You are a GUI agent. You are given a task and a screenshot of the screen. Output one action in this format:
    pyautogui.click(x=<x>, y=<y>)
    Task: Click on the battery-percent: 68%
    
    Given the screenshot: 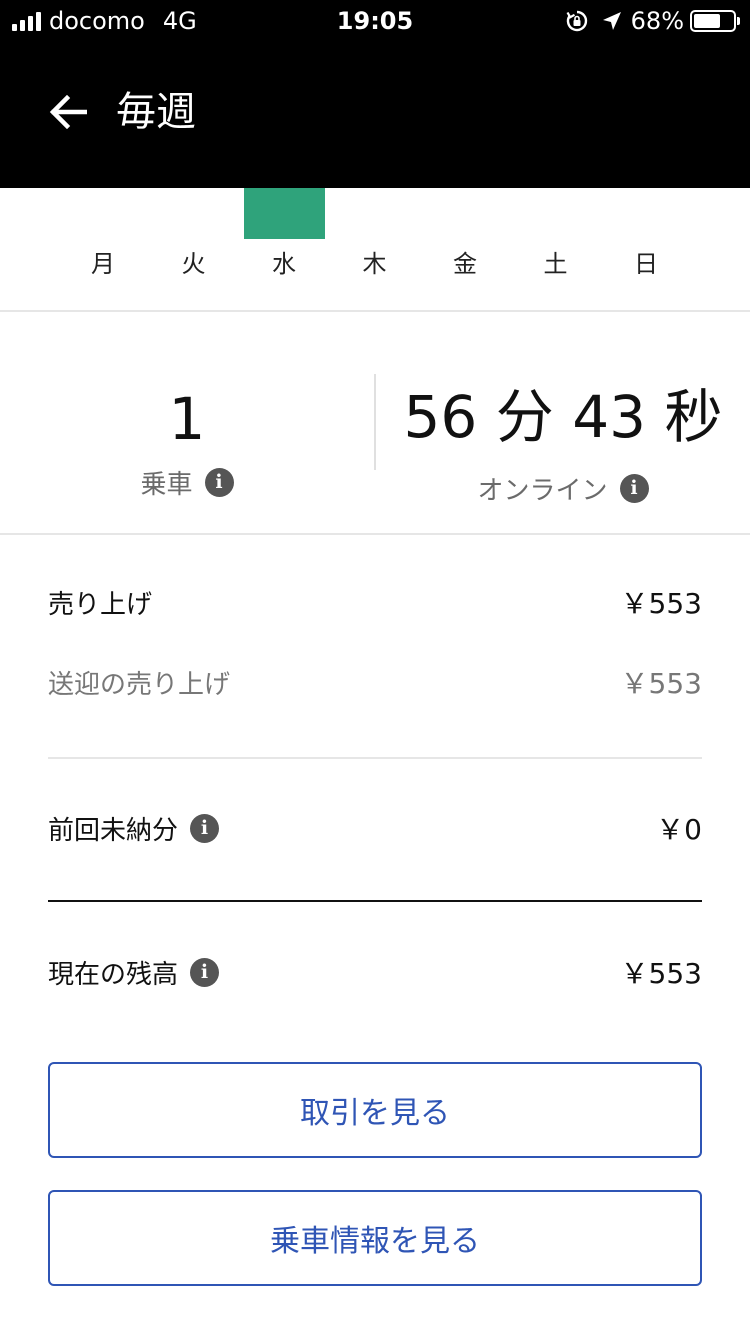 What is the action you would take?
    pyautogui.click(x=657, y=21)
    